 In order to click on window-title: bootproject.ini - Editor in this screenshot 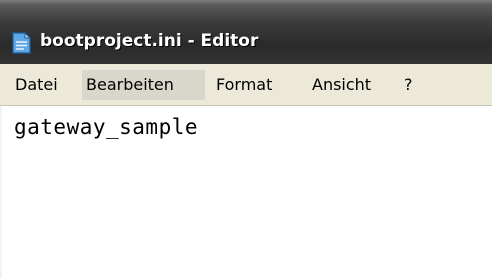, I will do `click(149, 41)`.